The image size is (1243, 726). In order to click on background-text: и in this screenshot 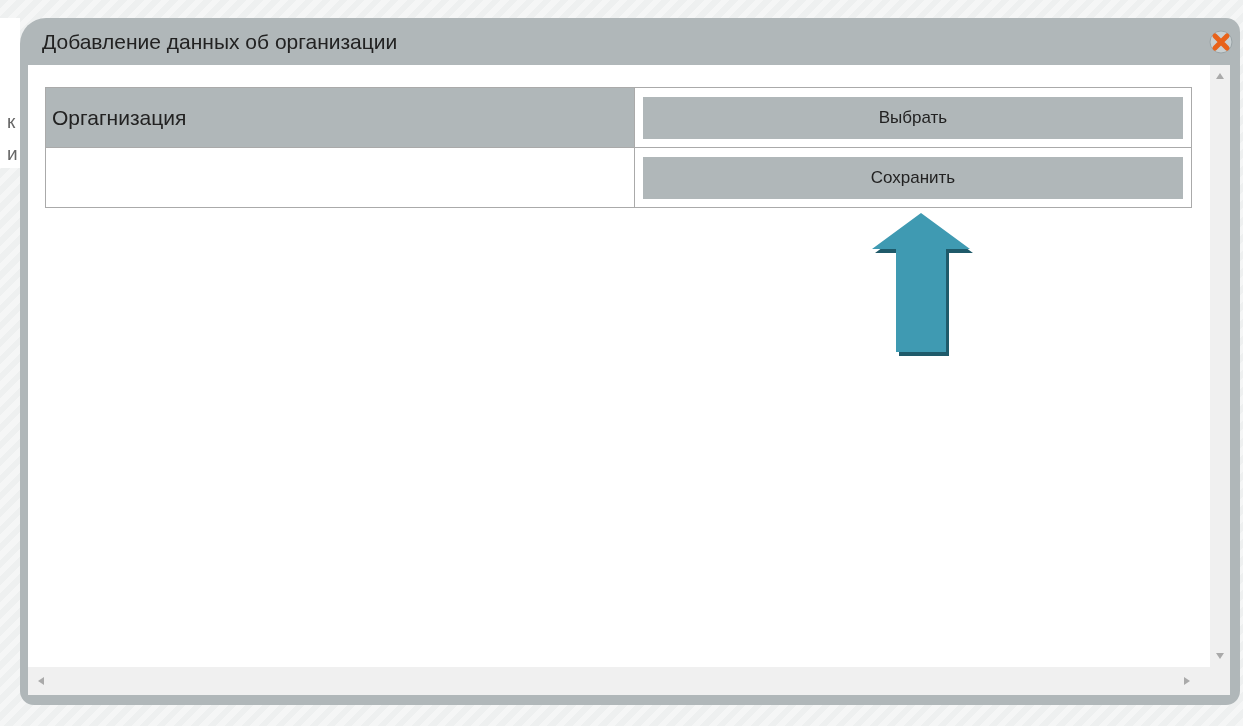, I will do `click(12, 154)`.